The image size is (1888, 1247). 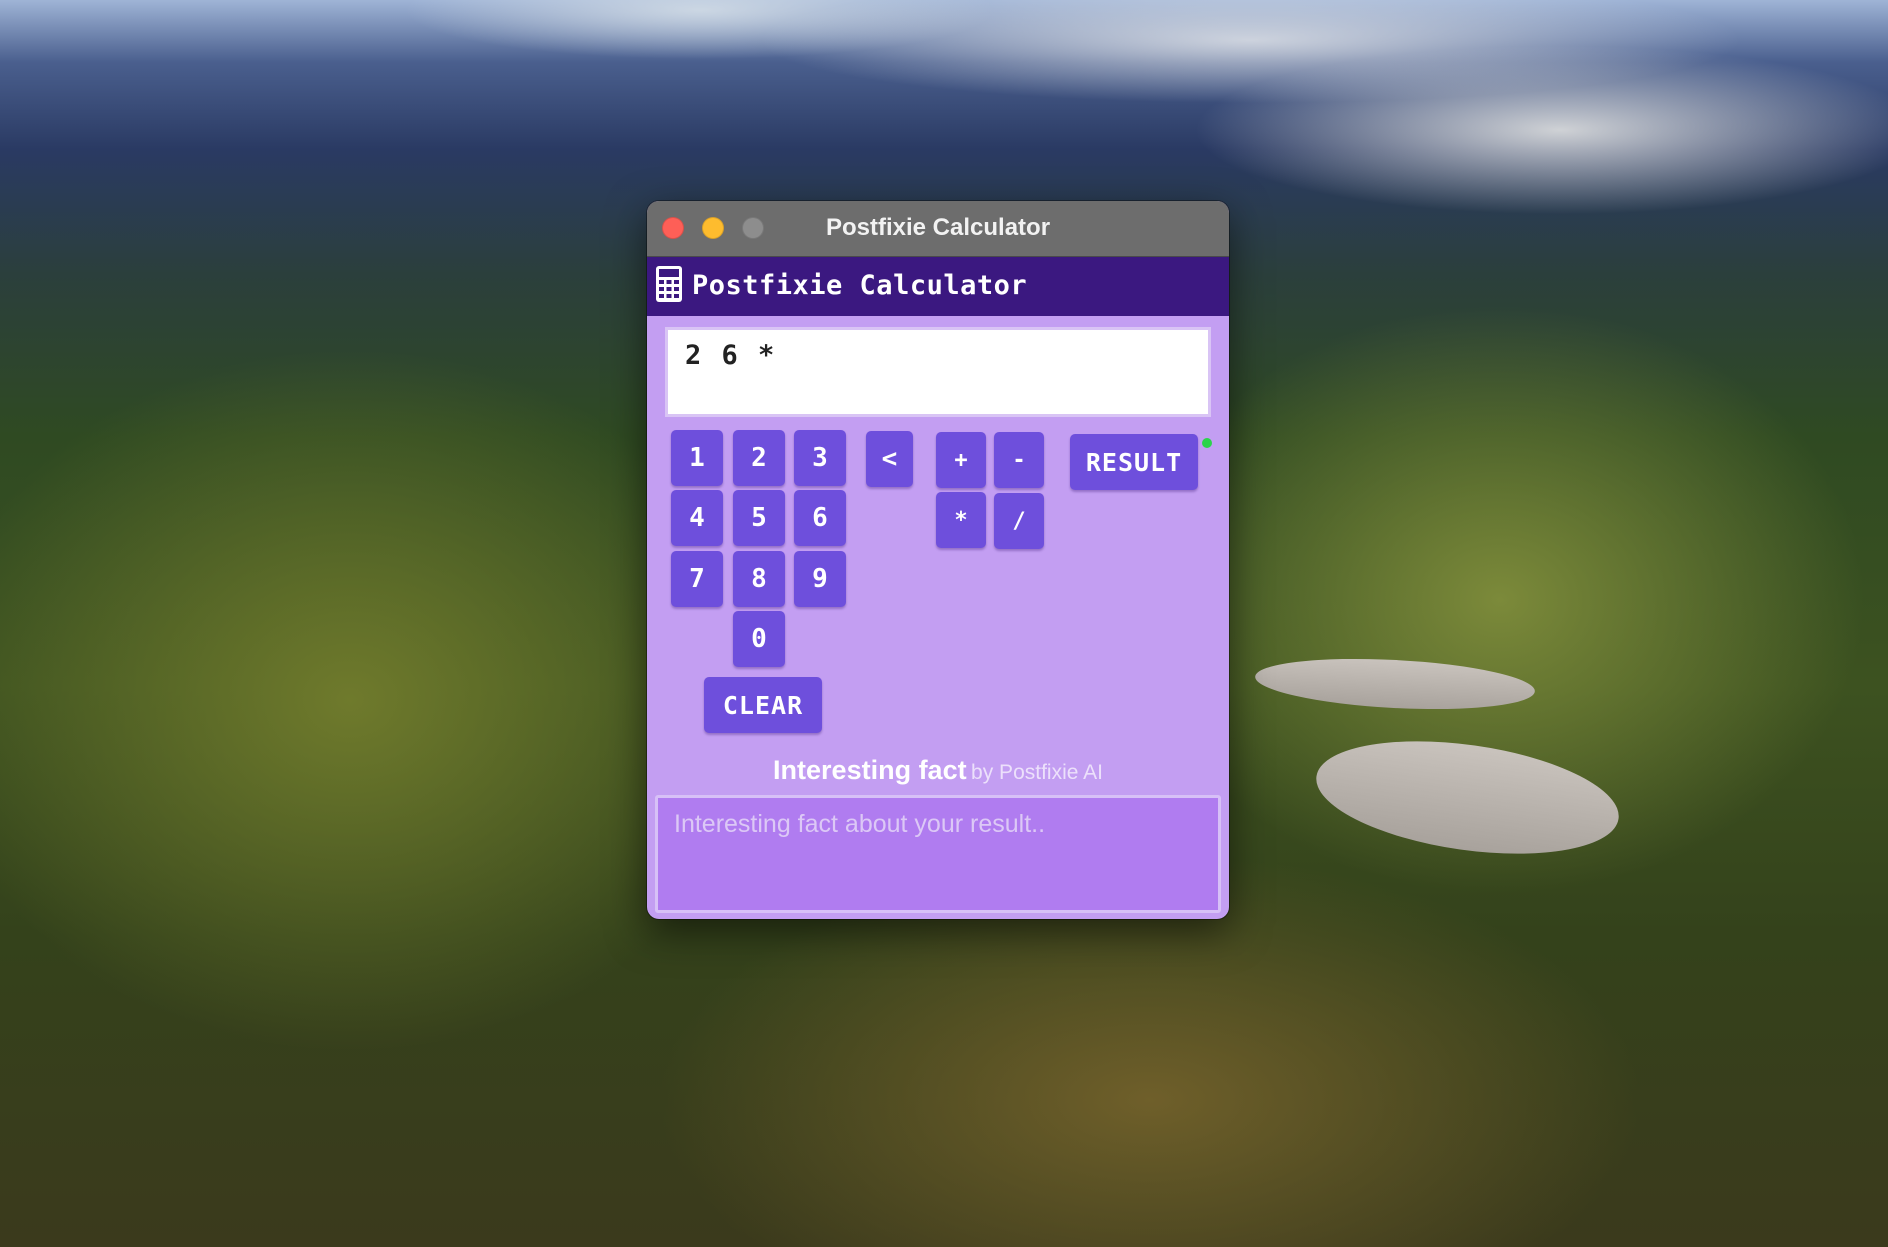 What do you see at coordinates (1207, 443) in the screenshot?
I see `status-indicator-dot` at bounding box center [1207, 443].